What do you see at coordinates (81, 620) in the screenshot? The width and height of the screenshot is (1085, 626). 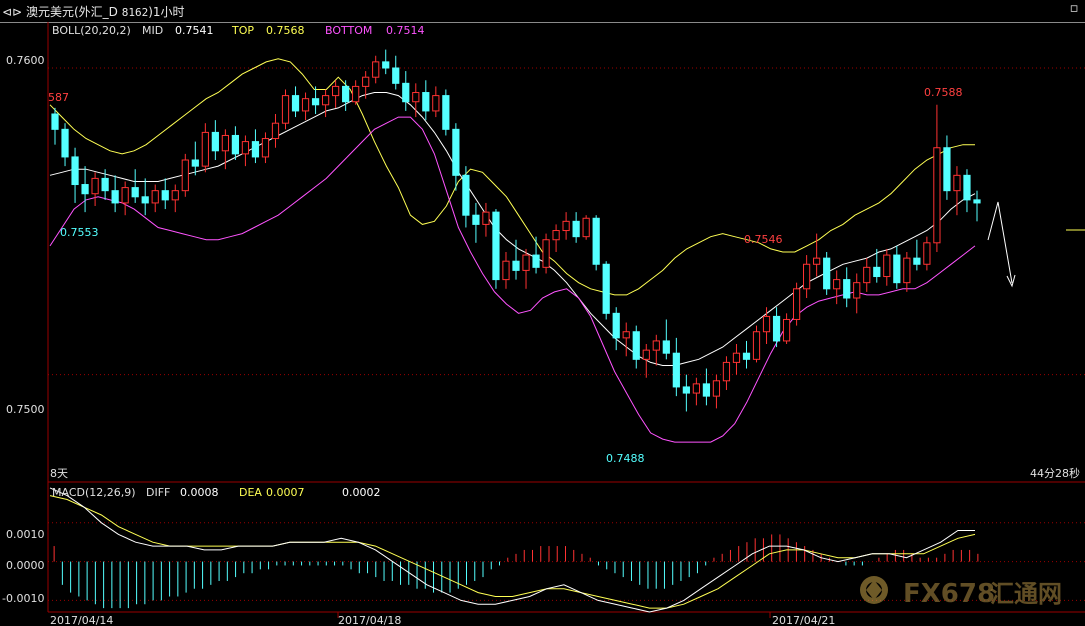 I see `x-date-label: 2017/04/14` at bounding box center [81, 620].